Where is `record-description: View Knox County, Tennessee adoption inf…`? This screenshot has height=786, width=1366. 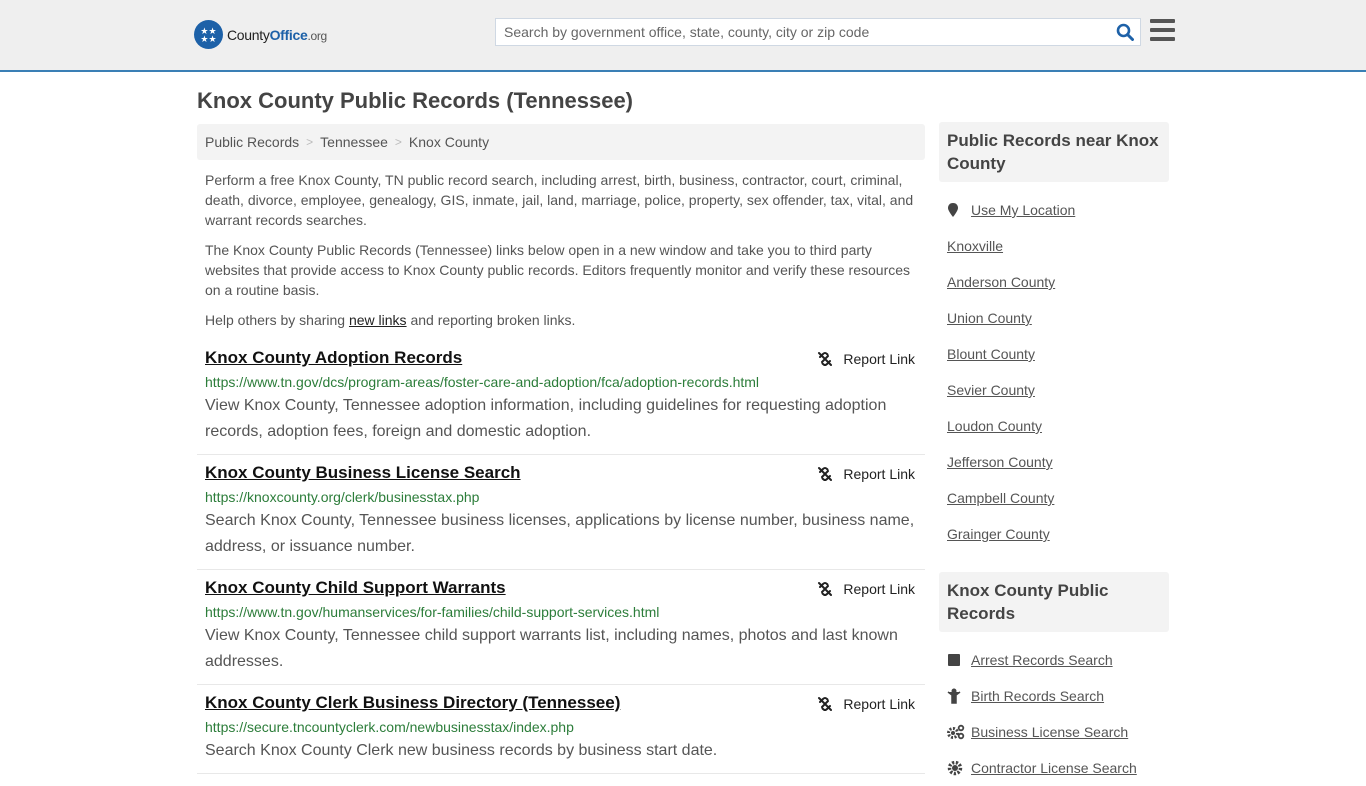
record-description: View Knox County, Tennessee adoption inf… is located at coordinates (546, 418).